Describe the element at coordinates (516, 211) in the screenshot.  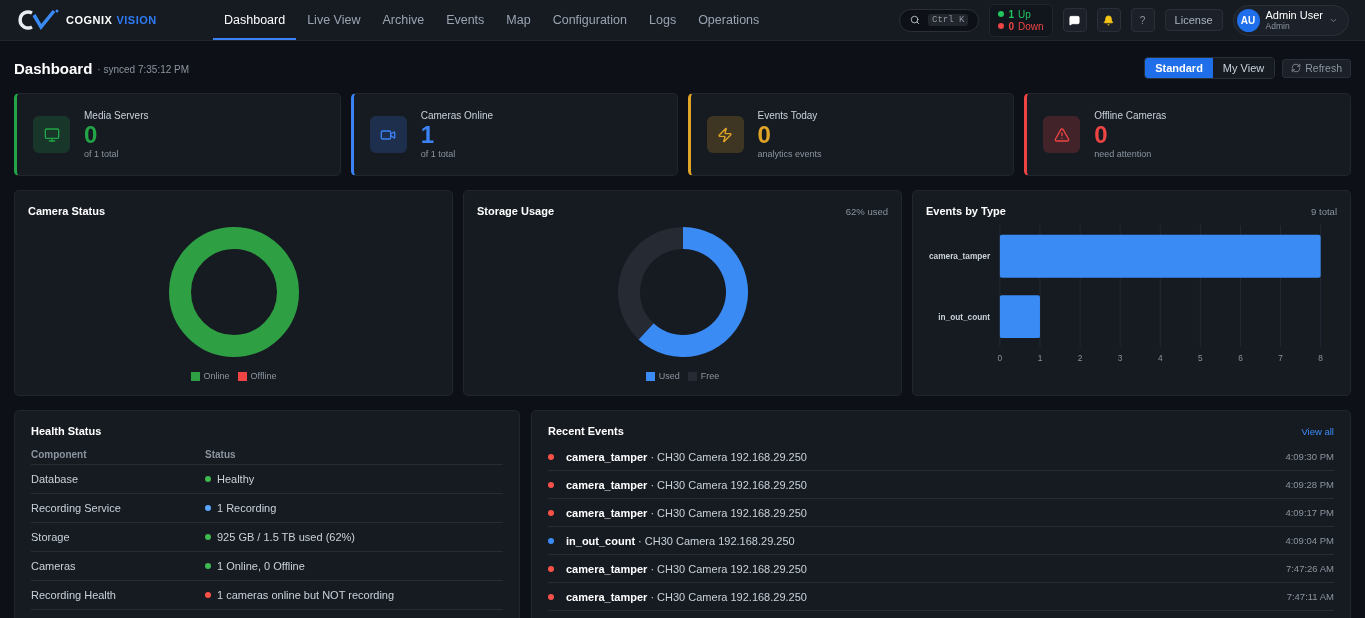
I see `card-title: Storage Usage` at that location.